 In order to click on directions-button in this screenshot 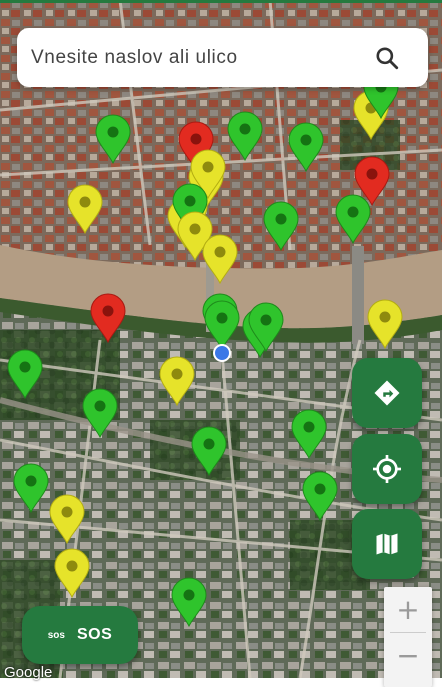, I will do `click(387, 393)`.